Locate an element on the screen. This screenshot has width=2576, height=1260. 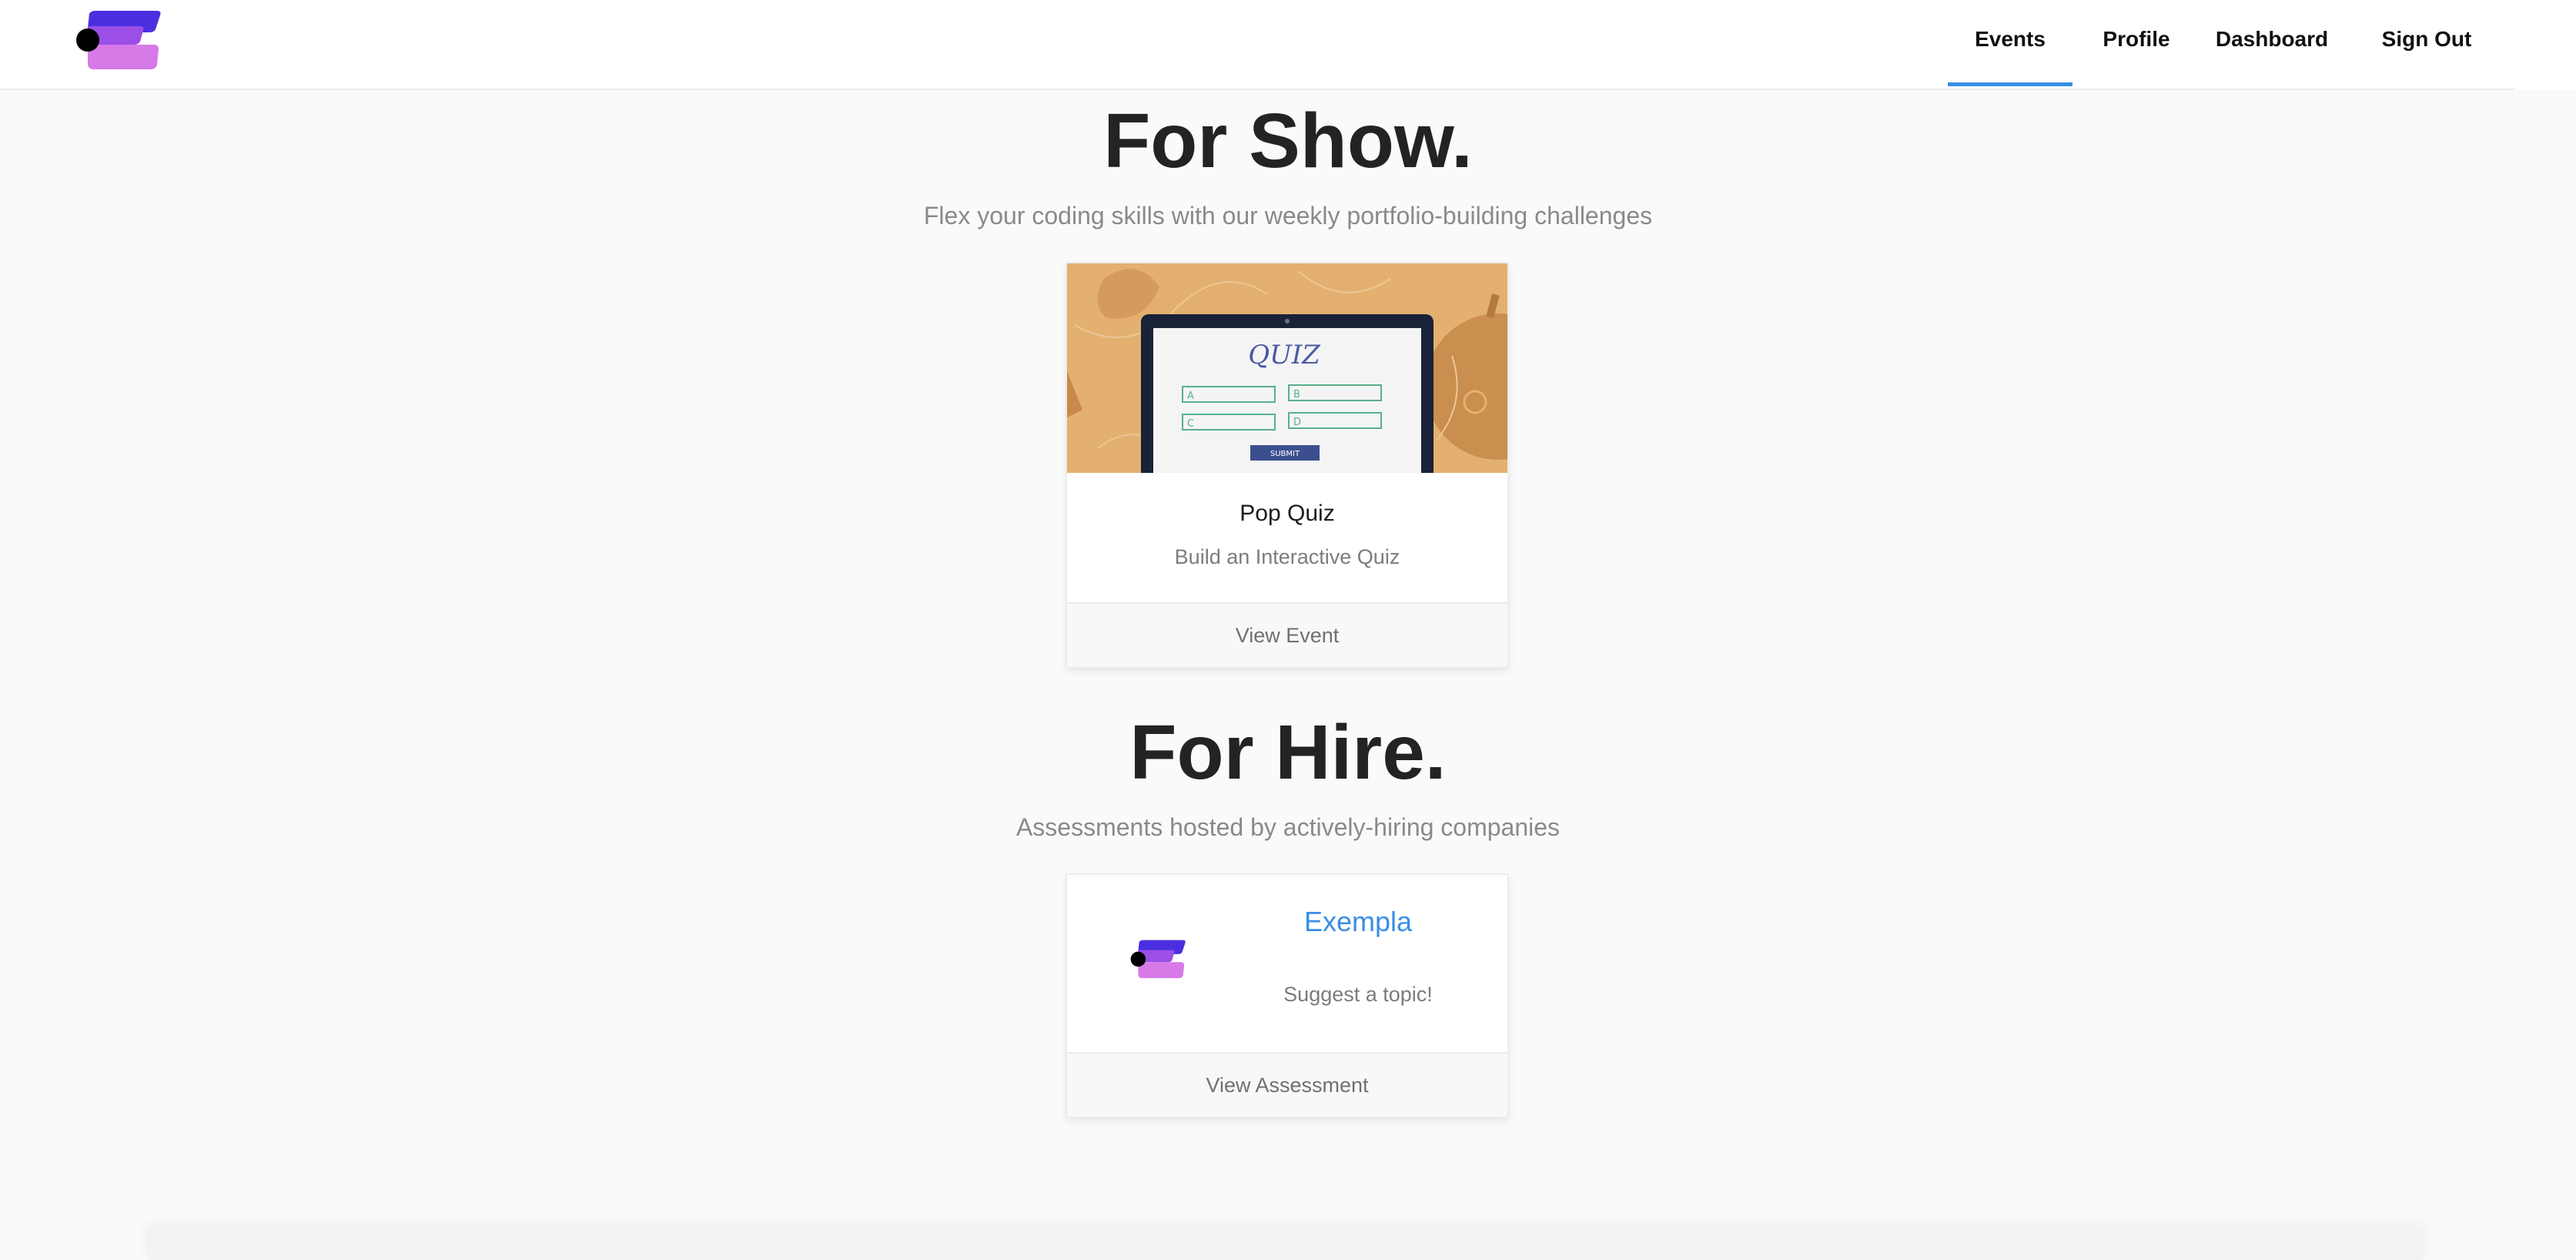
svg-text: C is located at coordinates (1191, 424).